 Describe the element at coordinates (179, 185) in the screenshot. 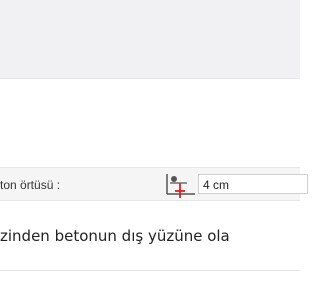

I see `concrete-cover-icon` at that location.